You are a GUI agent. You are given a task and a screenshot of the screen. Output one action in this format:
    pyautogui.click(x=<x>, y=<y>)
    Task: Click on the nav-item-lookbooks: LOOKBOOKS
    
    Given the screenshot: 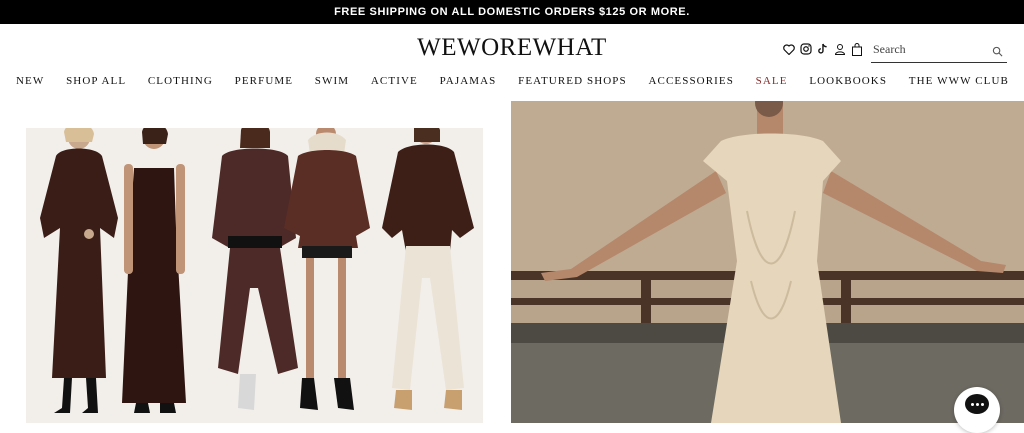 What is the action you would take?
    pyautogui.click(x=848, y=81)
    